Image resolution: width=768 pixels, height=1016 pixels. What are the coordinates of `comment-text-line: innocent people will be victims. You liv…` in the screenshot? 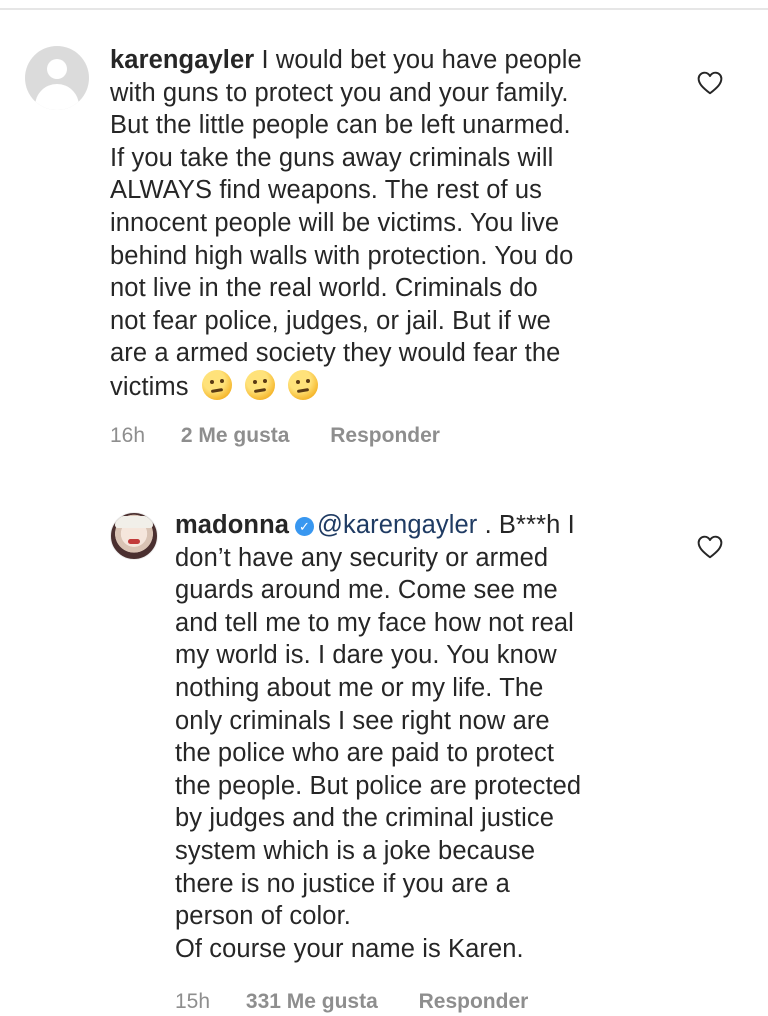 It's located at (335, 222).